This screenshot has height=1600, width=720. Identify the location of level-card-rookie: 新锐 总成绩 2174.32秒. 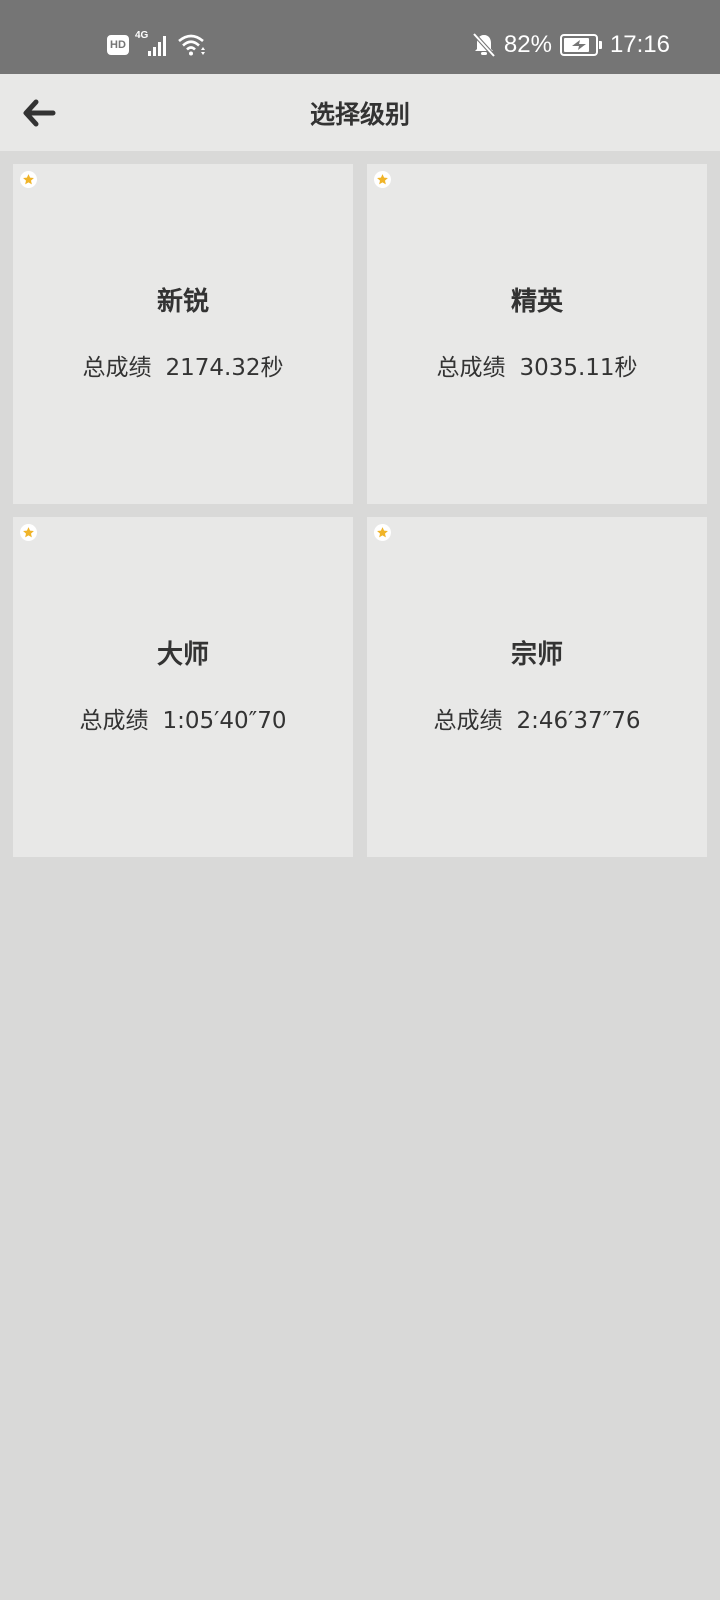
(183, 334).